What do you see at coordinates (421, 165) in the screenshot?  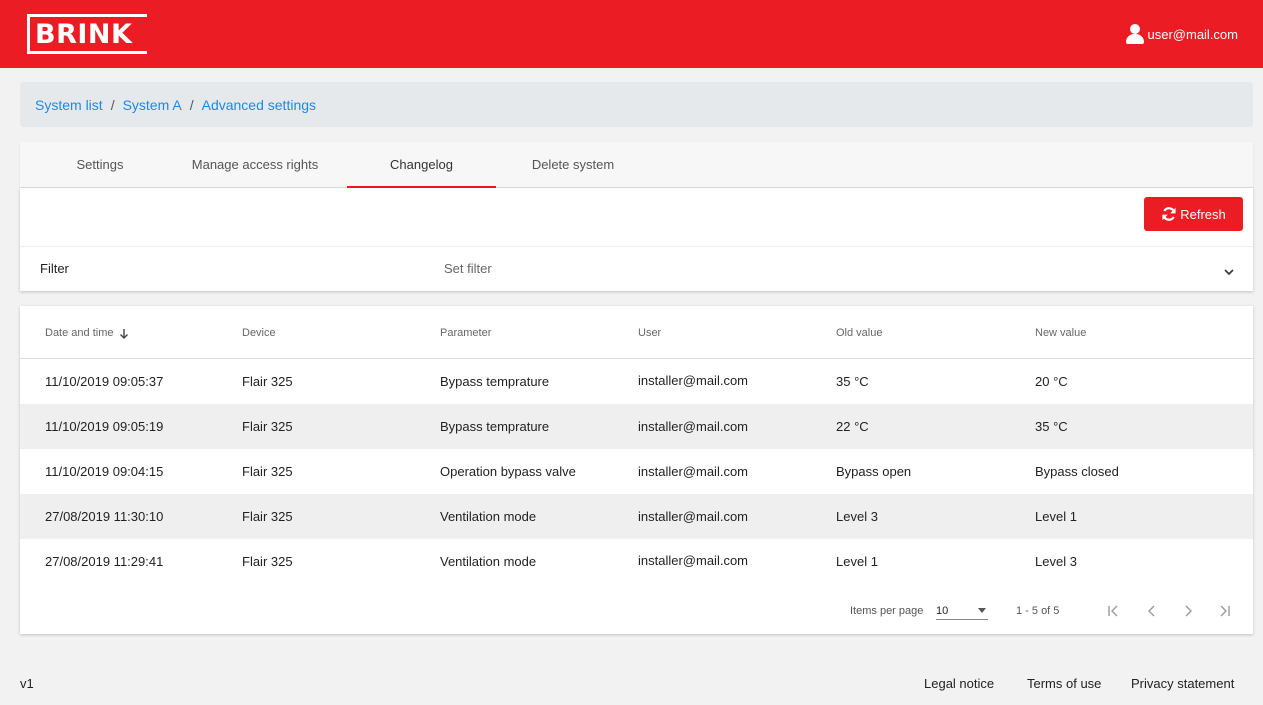 I see `tab-changelog: Changelog` at bounding box center [421, 165].